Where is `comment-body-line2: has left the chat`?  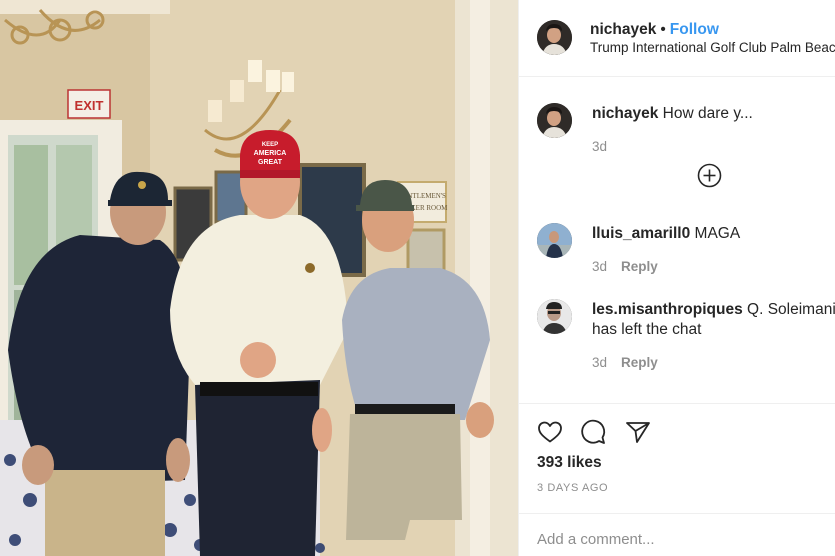
comment-body-line2: has left the chat is located at coordinates (647, 329).